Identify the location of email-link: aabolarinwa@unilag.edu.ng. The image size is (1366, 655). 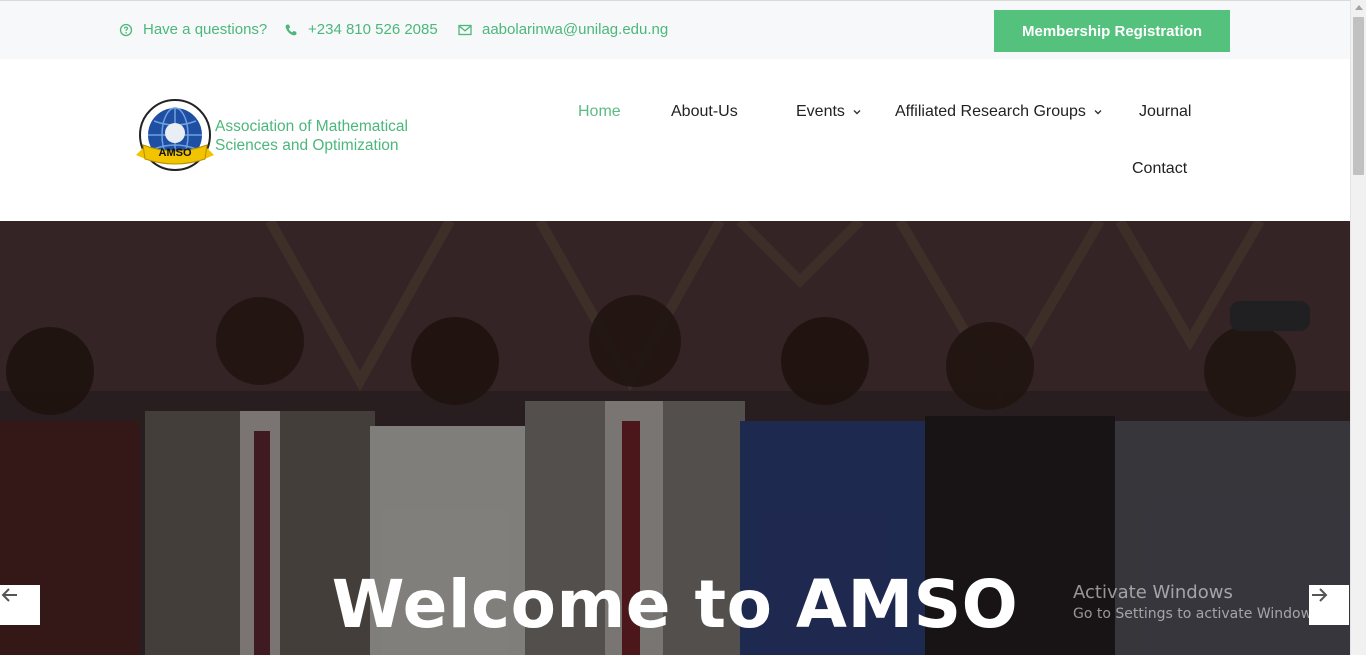
(563, 29).